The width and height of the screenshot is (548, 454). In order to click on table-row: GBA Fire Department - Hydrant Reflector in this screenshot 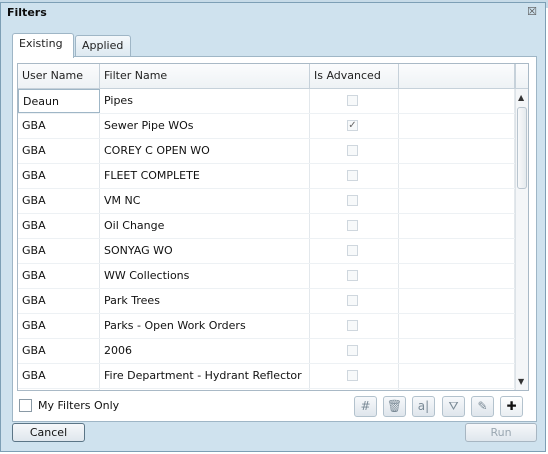, I will do `click(266, 376)`.